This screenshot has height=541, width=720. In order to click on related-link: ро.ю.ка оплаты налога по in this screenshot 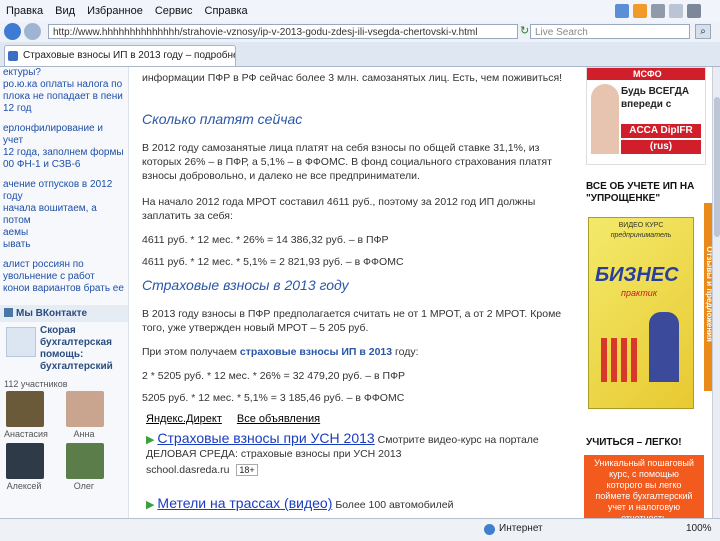, I will do `click(64, 85)`.